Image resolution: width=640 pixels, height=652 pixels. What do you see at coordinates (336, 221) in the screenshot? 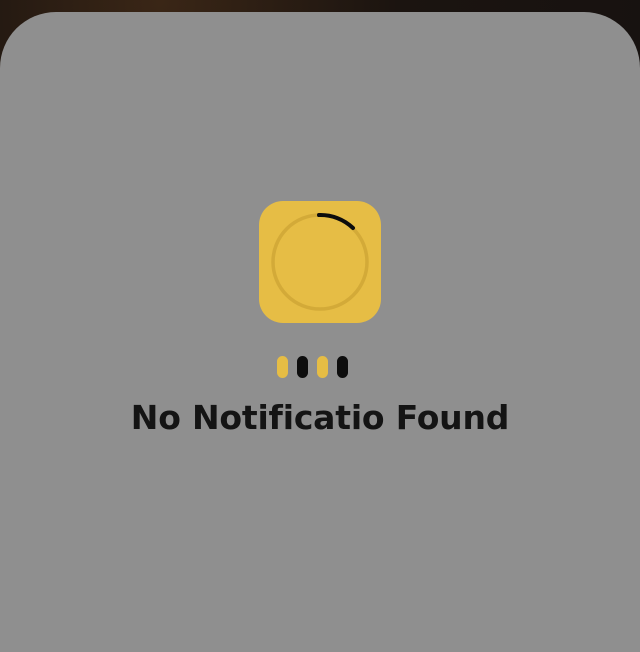
I see `spinner-arc` at bounding box center [336, 221].